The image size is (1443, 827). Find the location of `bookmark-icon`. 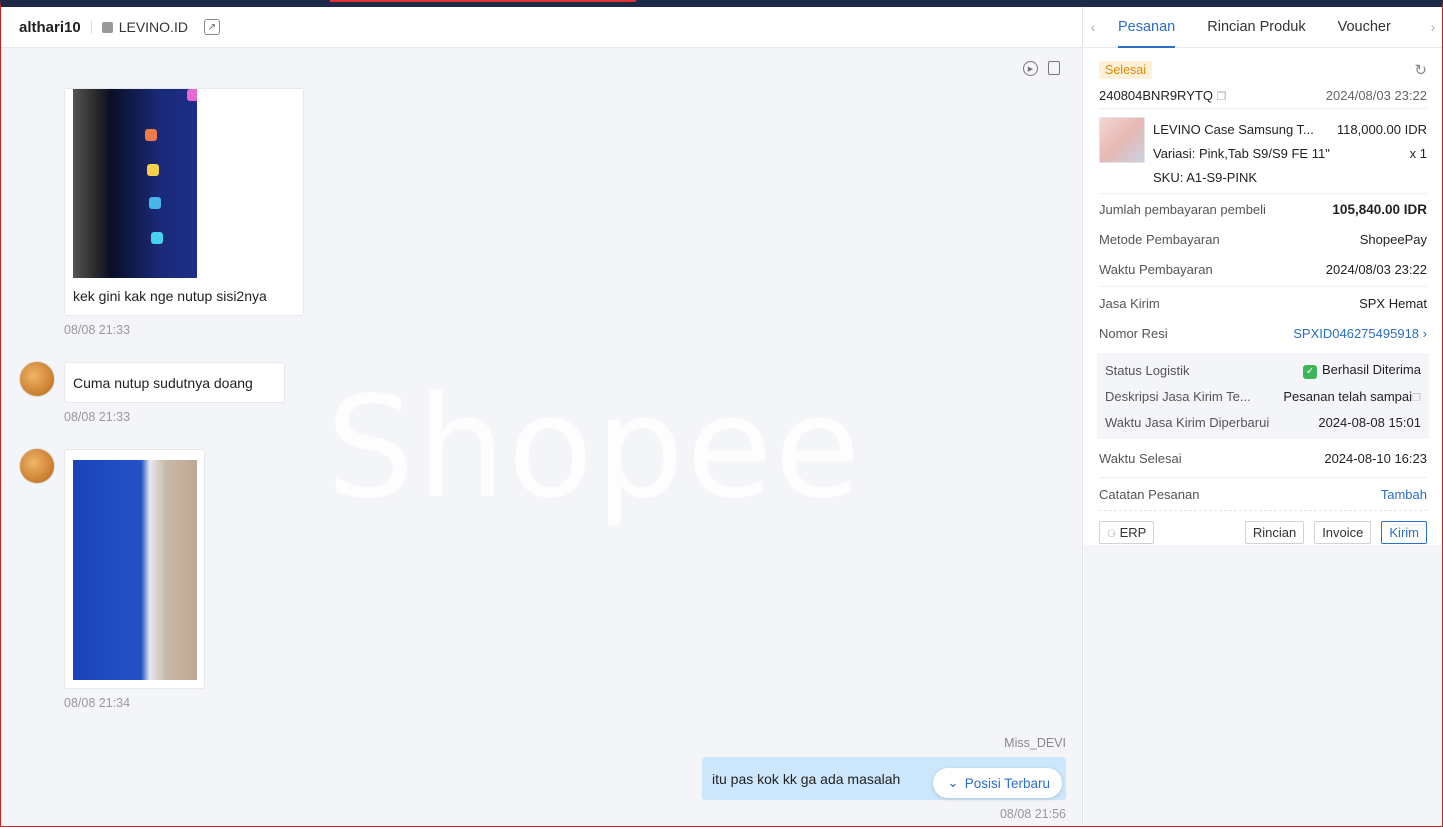

bookmark-icon is located at coordinates (1054, 68).